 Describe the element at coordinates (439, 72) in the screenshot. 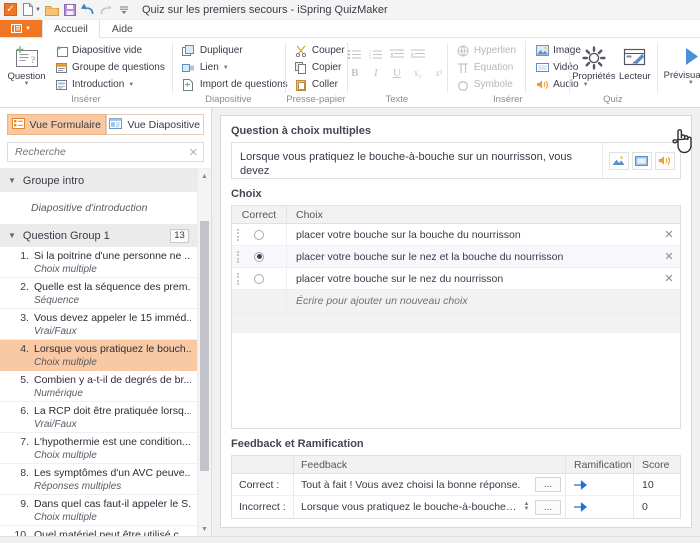

I see `superscript-icon: x²` at that location.